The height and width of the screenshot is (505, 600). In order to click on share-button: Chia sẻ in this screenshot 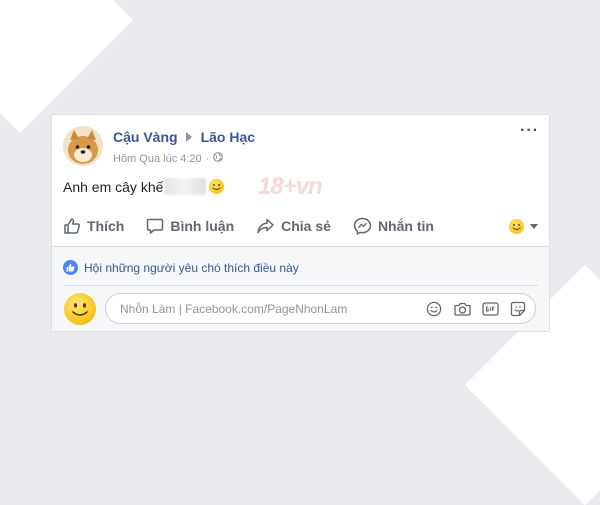, I will do `click(293, 226)`.